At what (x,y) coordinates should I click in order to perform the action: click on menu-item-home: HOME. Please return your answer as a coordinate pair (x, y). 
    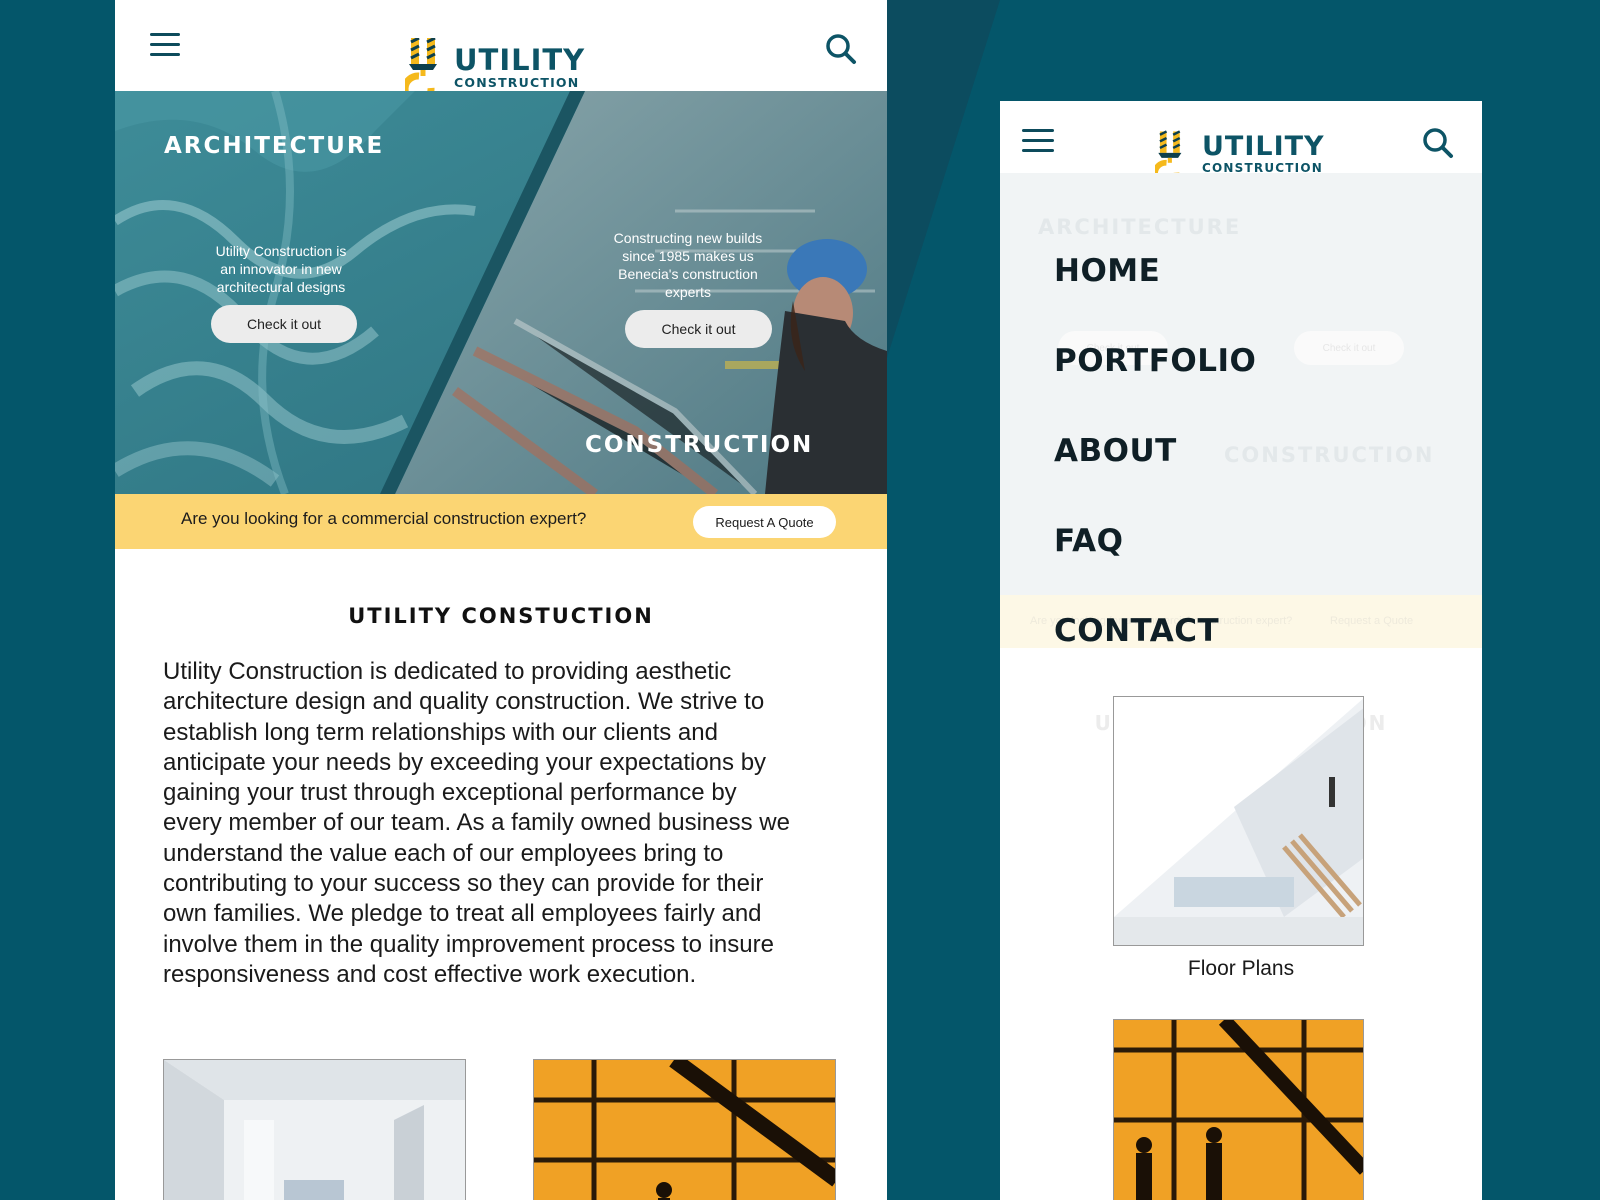
    Looking at the image, I should click on (1107, 271).